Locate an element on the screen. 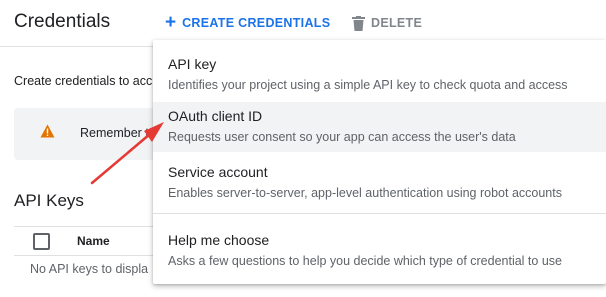  create-credentials-button: + CREATE CREDENTIALS is located at coordinates (247, 23).